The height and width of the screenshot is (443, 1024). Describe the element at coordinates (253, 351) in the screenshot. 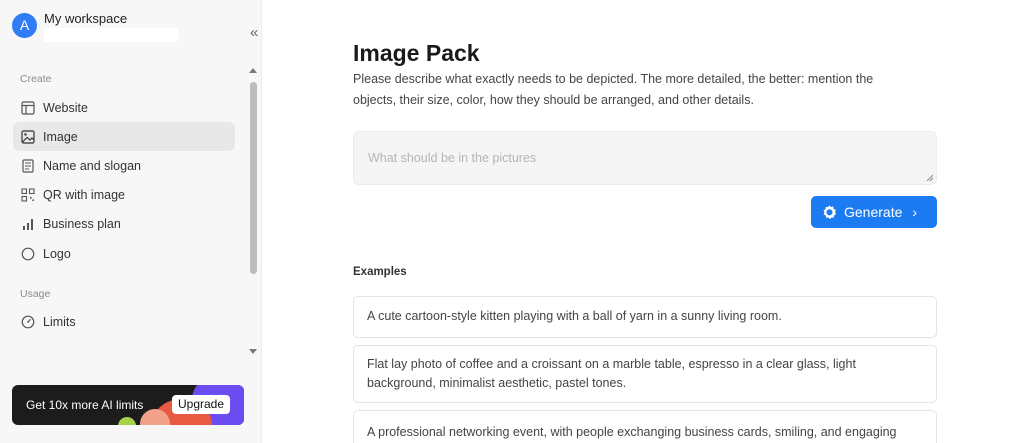

I see `scroll-down-arrow-icon` at that location.